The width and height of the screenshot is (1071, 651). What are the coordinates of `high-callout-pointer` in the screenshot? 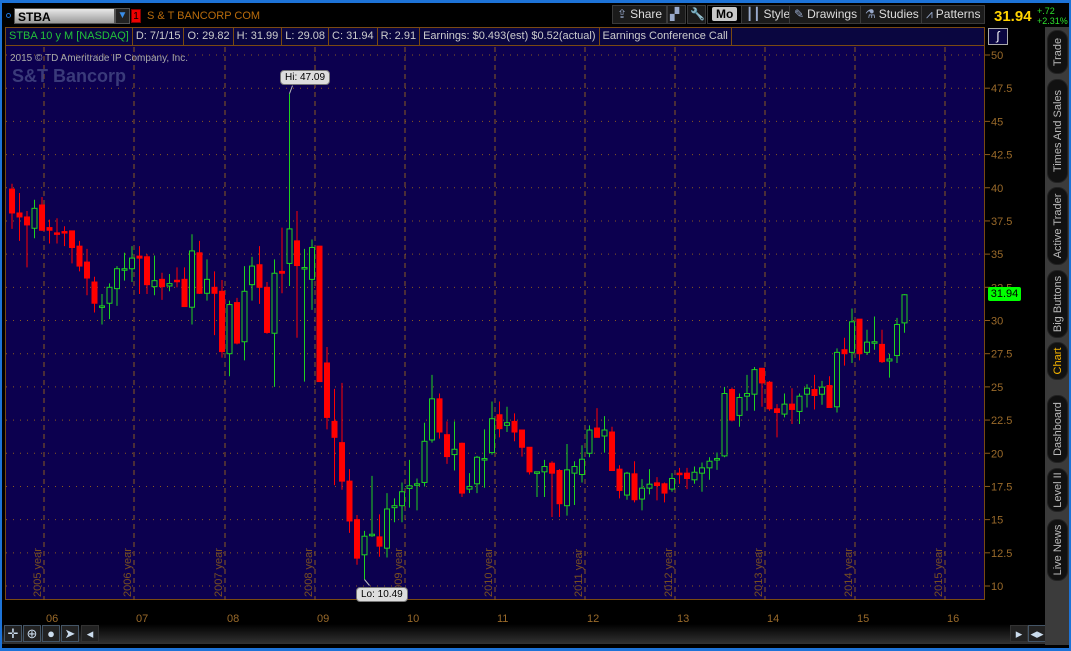 It's located at (291, 89).